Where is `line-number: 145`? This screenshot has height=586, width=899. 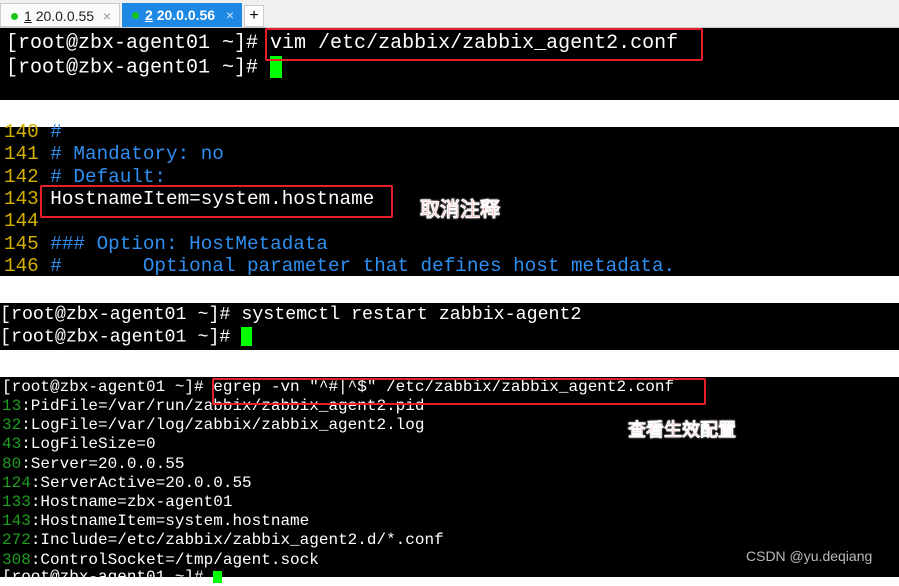
line-number: 145 is located at coordinates (21, 243).